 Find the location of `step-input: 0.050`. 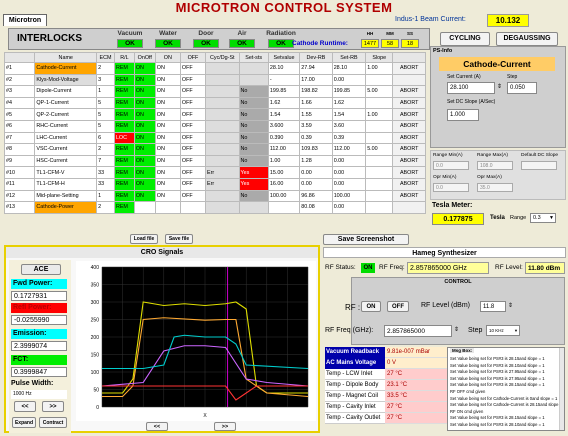

step-input: 0.050 is located at coordinates (522, 88).